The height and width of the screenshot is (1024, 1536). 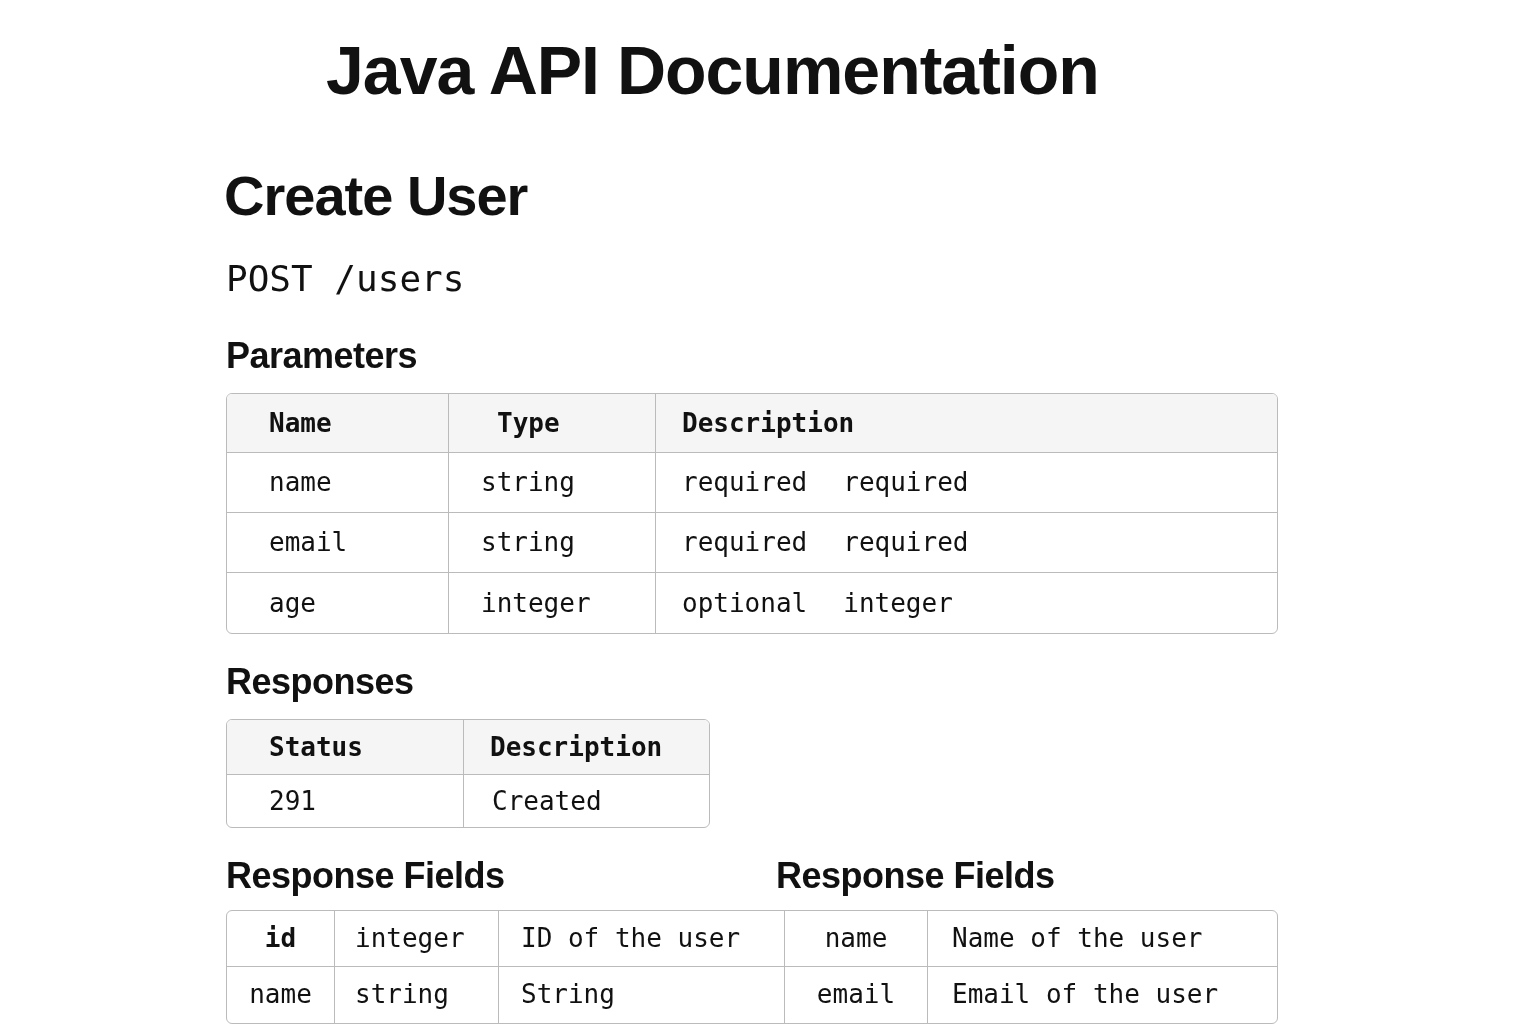 What do you see at coordinates (338, 603) in the screenshot?
I see `table-cell: age` at bounding box center [338, 603].